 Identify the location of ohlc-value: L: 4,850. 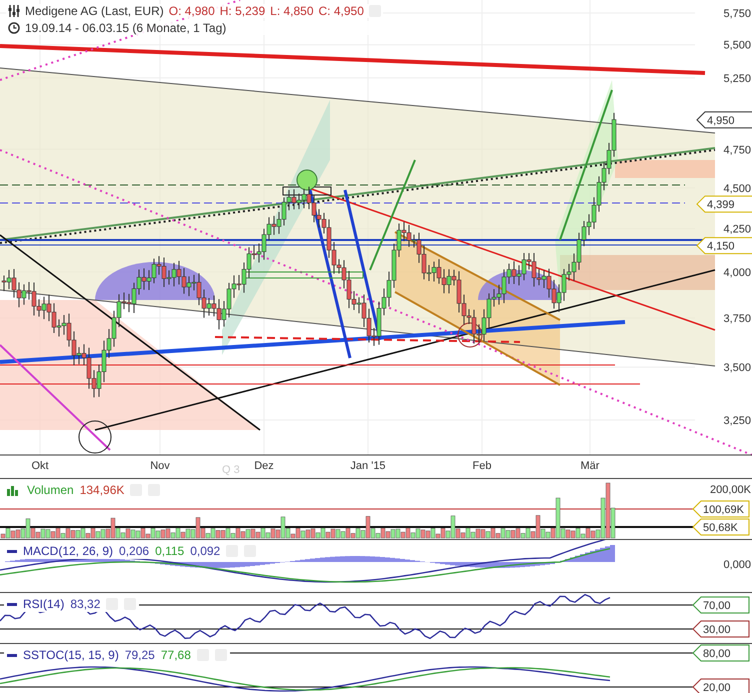
(292, 11).